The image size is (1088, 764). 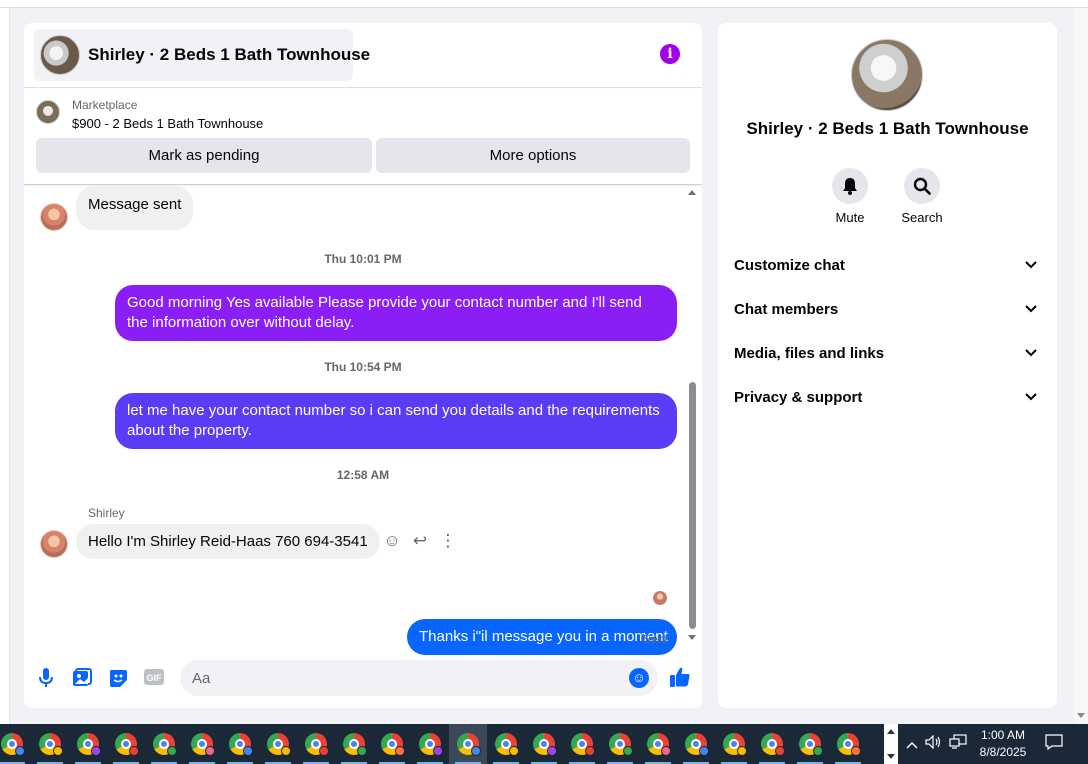 I want to click on mute-button: Mute, so click(x=850, y=196).